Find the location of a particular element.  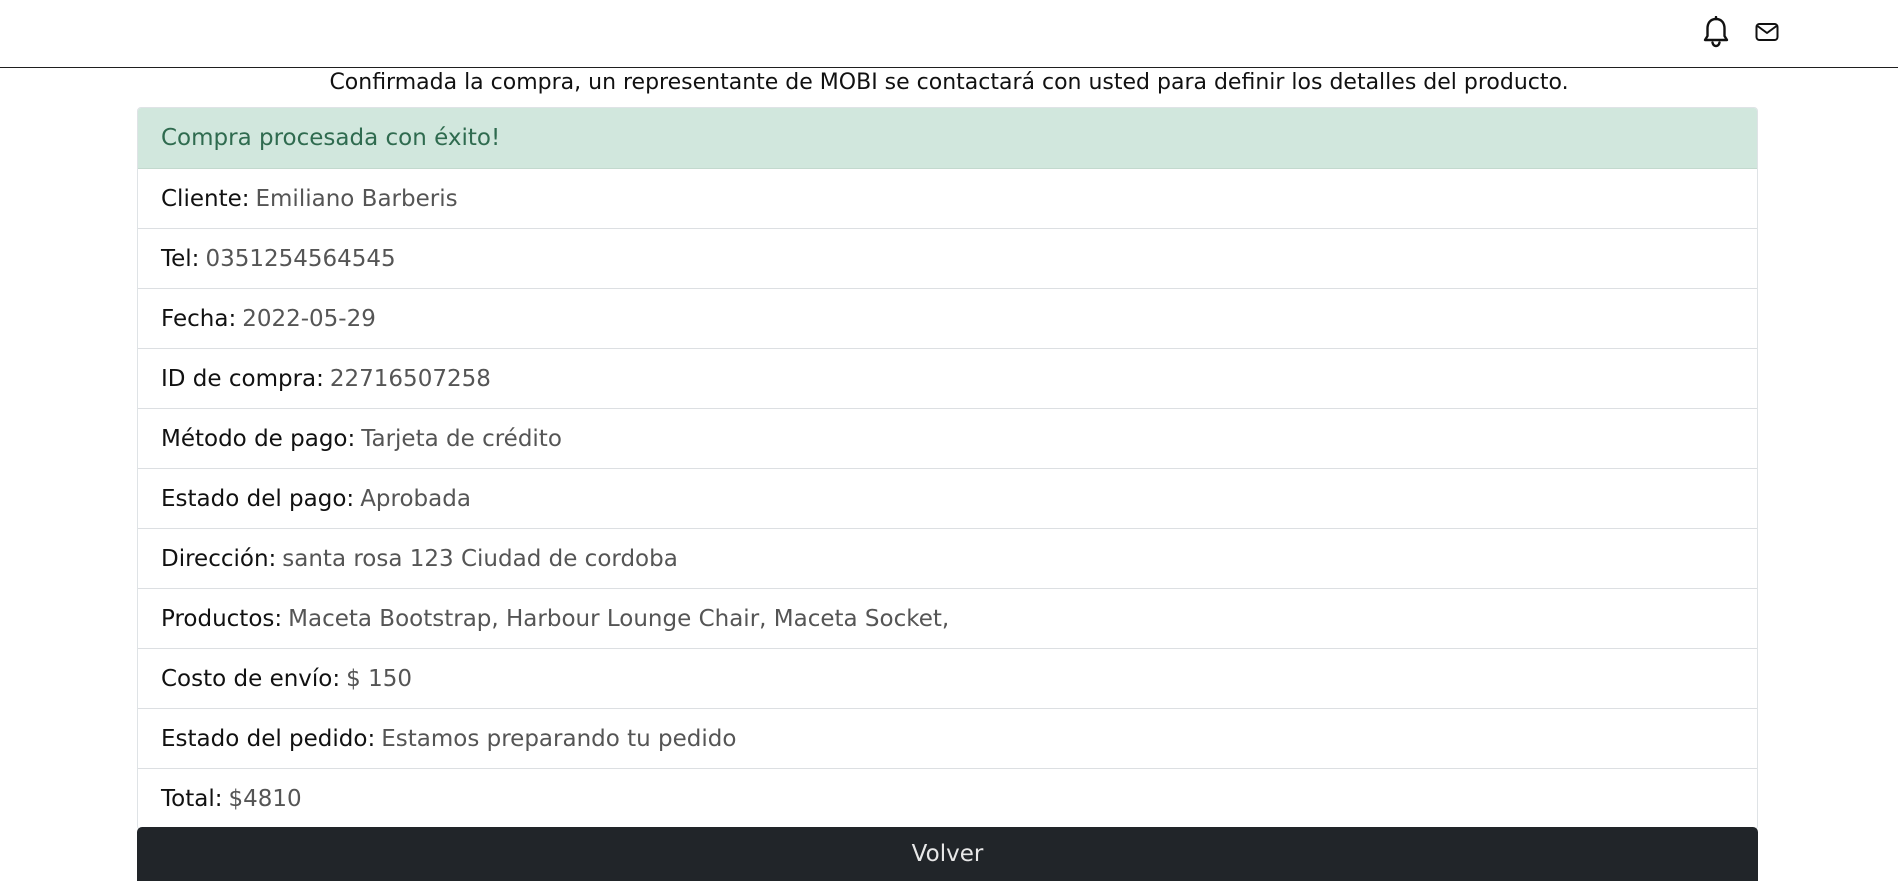

detail-value: Estamos preparando tu pedido is located at coordinates (559, 738).